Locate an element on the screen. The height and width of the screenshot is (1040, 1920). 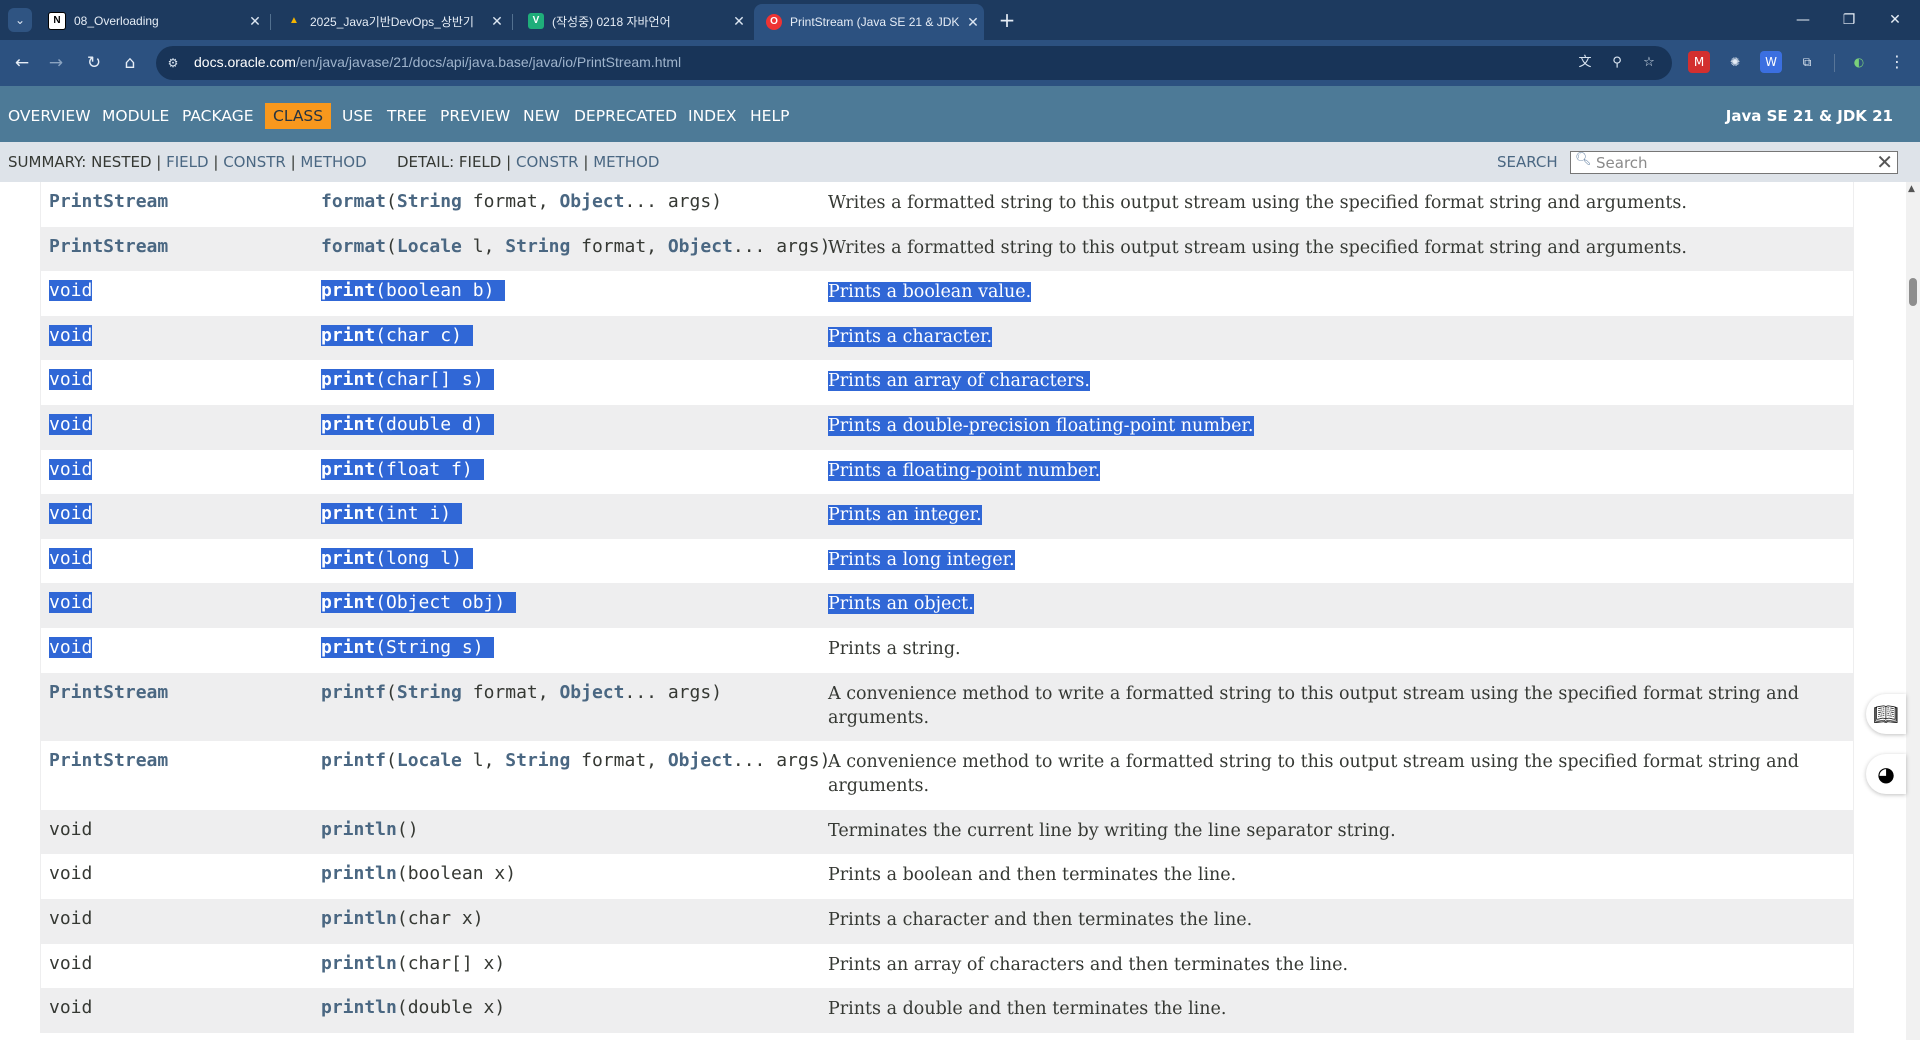
detail-links: DETAIL: FIELD | CONSTR | METHOD is located at coordinates (528, 162).